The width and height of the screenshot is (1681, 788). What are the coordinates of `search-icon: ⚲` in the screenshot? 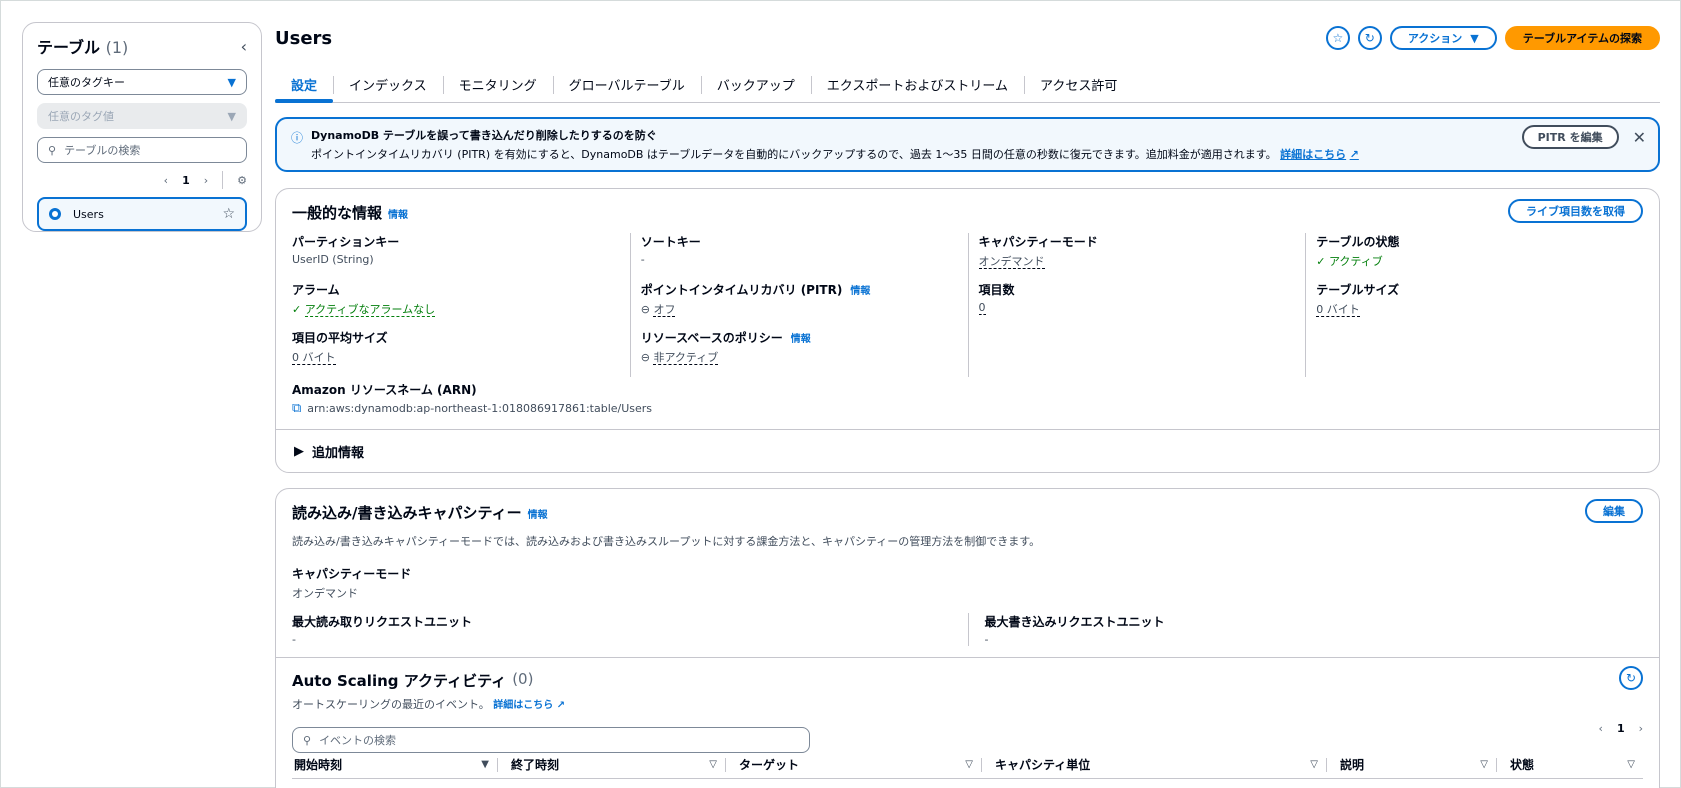 It's located at (52, 150).